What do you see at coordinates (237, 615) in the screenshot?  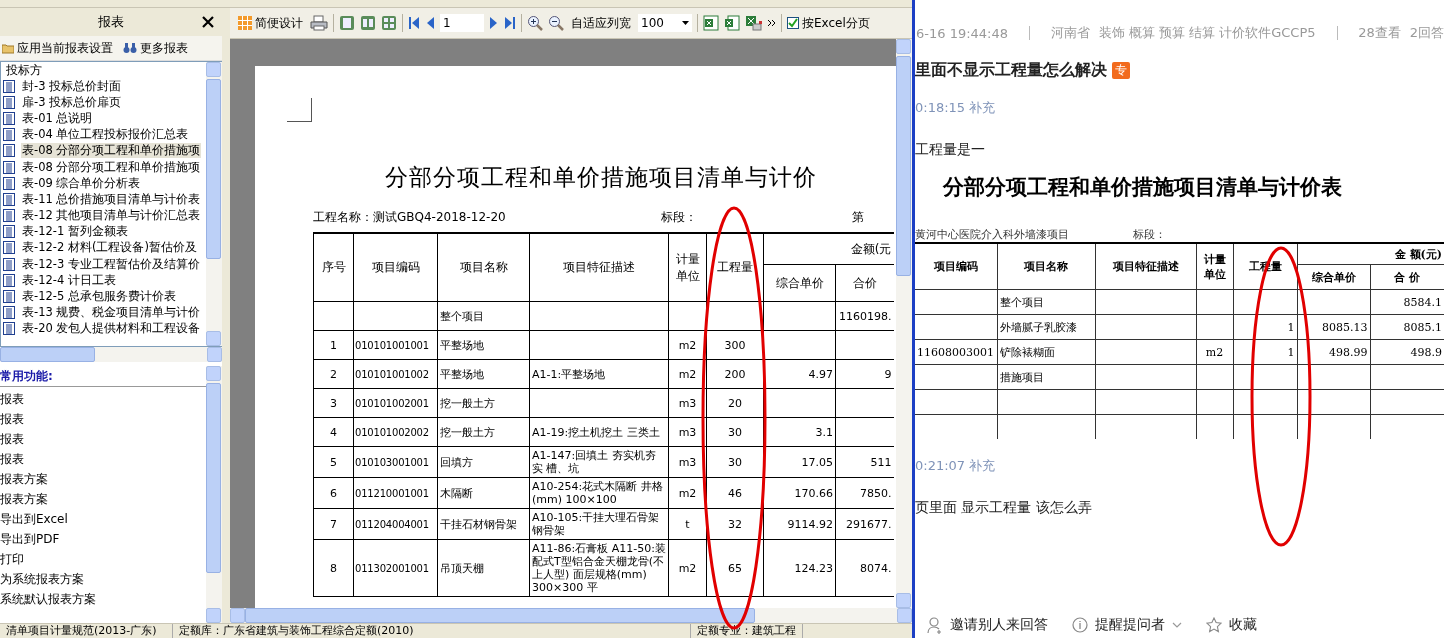 I see `scroll-left-button` at bounding box center [237, 615].